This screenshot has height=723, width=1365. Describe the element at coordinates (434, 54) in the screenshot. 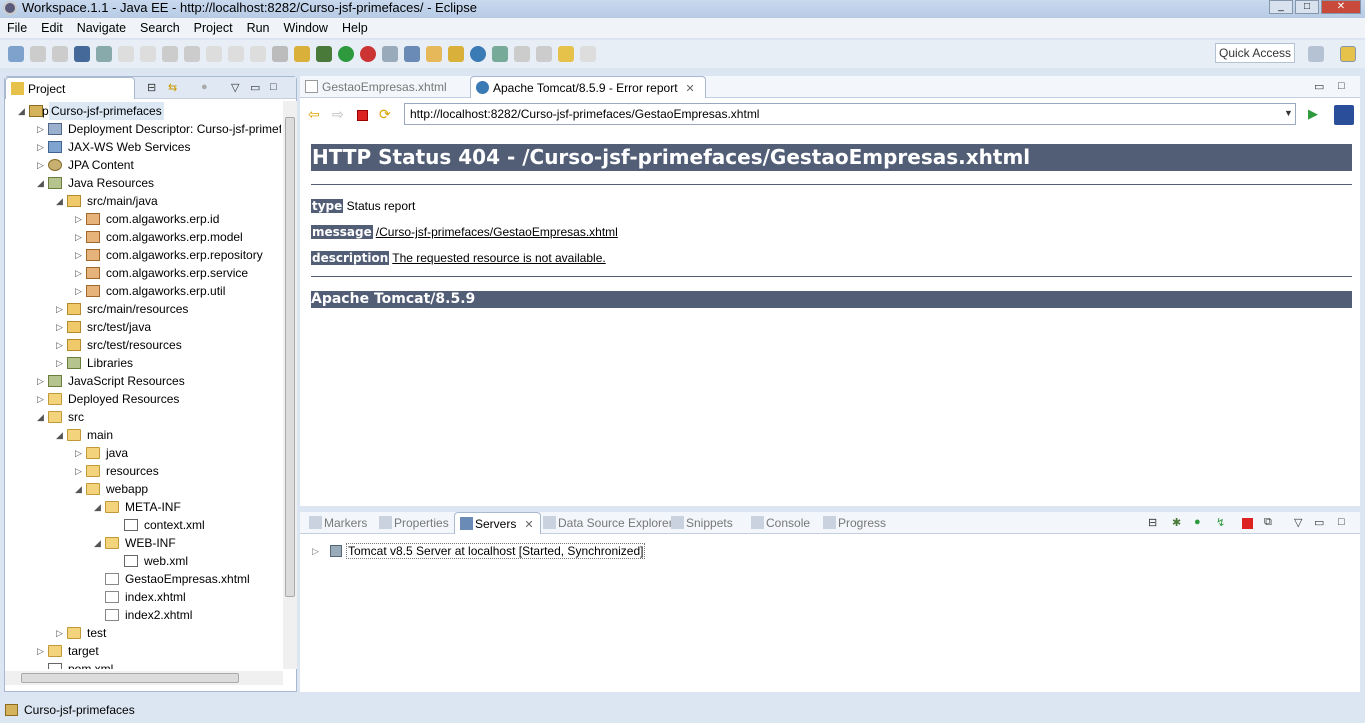

I see `open-type-icon` at that location.